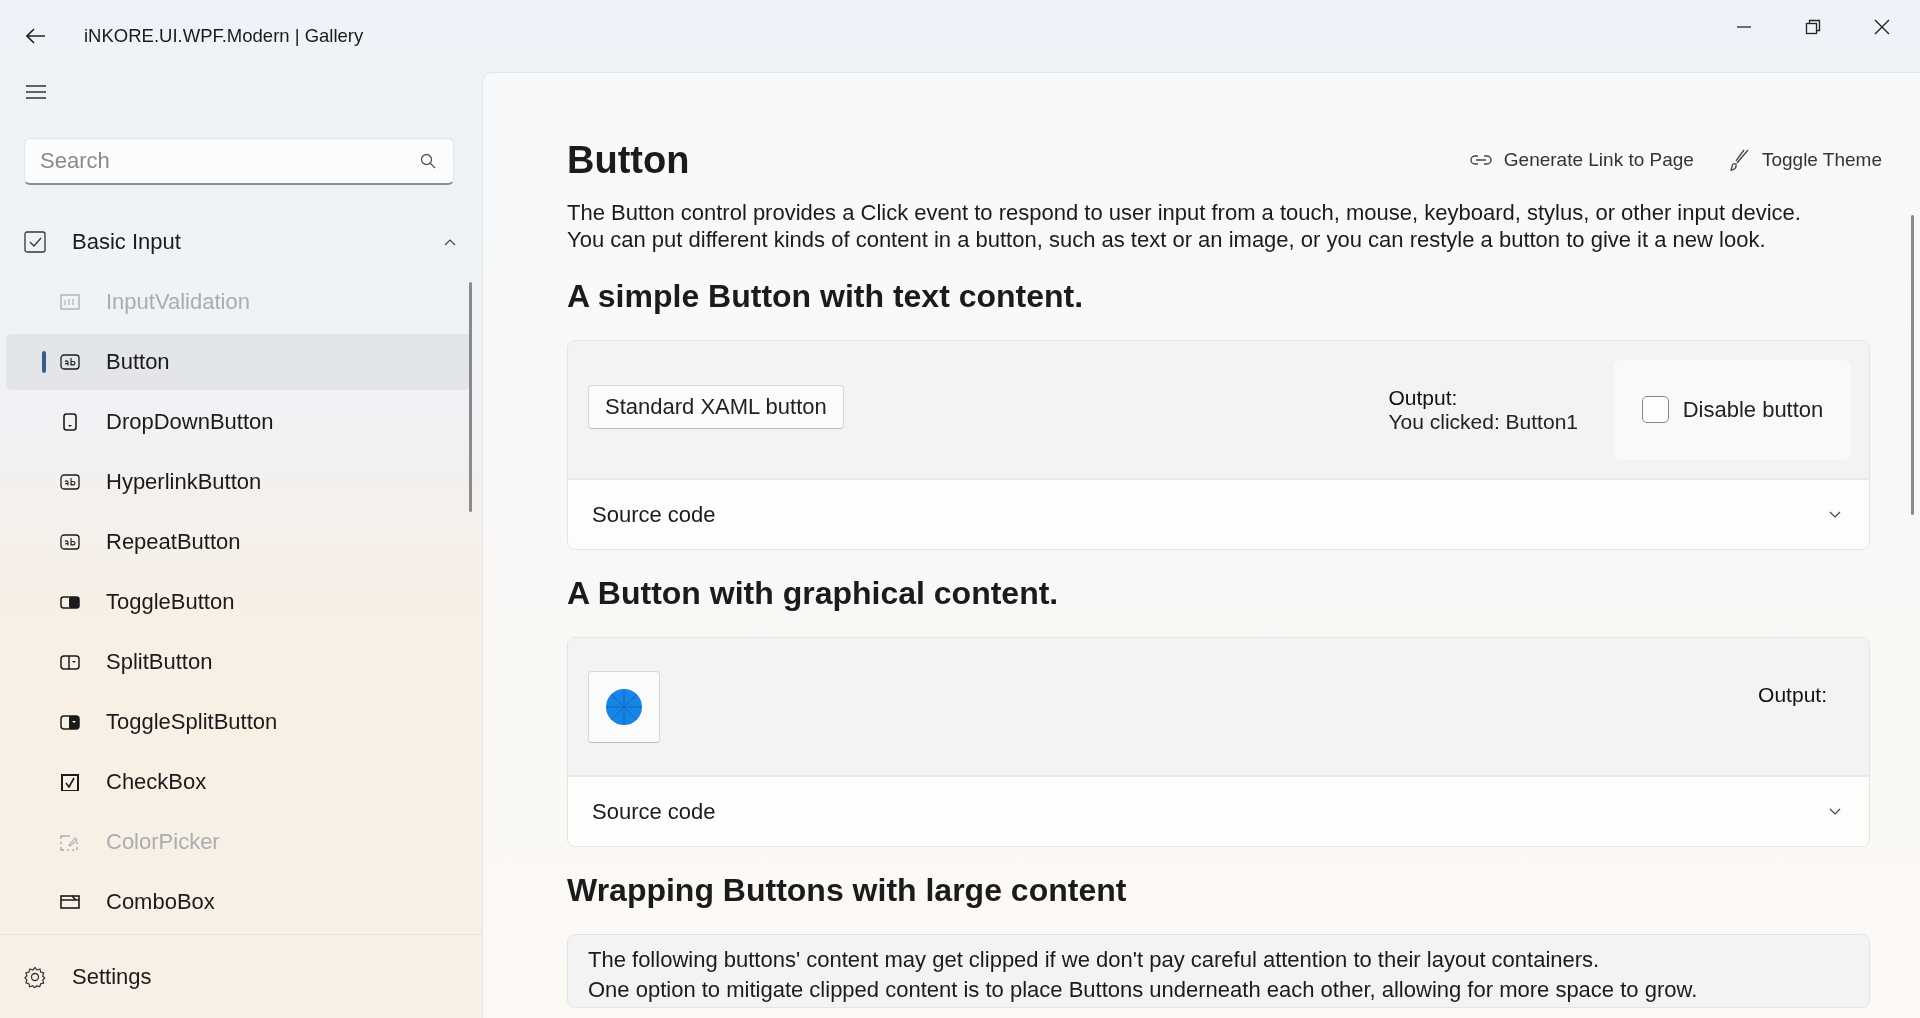 The image size is (1920, 1018). What do you see at coordinates (70, 902) in the screenshot?
I see `combo-box-icon` at bounding box center [70, 902].